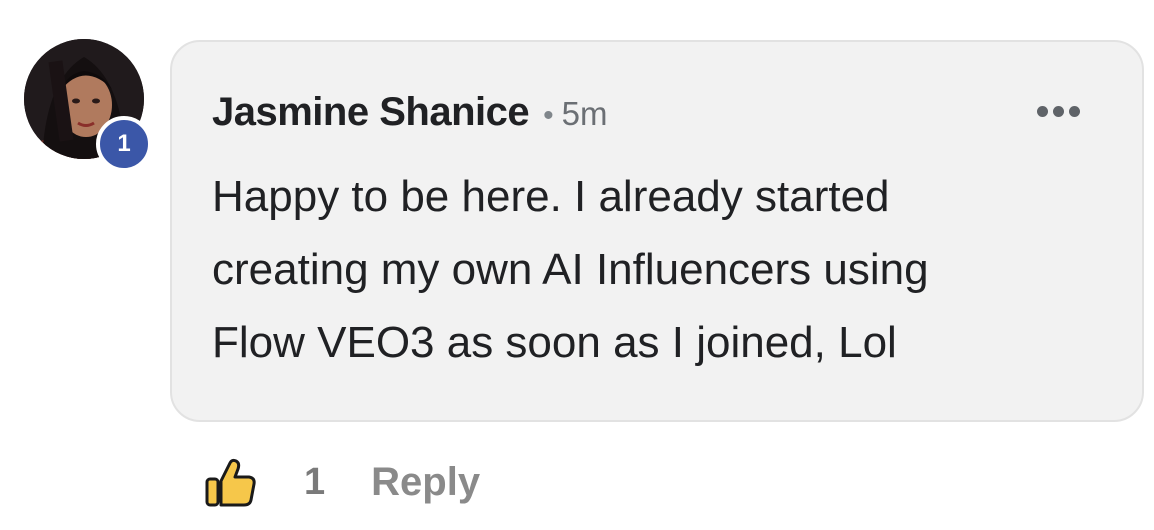 The image size is (1154, 530). Describe the element at coordinates (231, 482) in the screenshot. I see `thumbs-up-icon` at that location.